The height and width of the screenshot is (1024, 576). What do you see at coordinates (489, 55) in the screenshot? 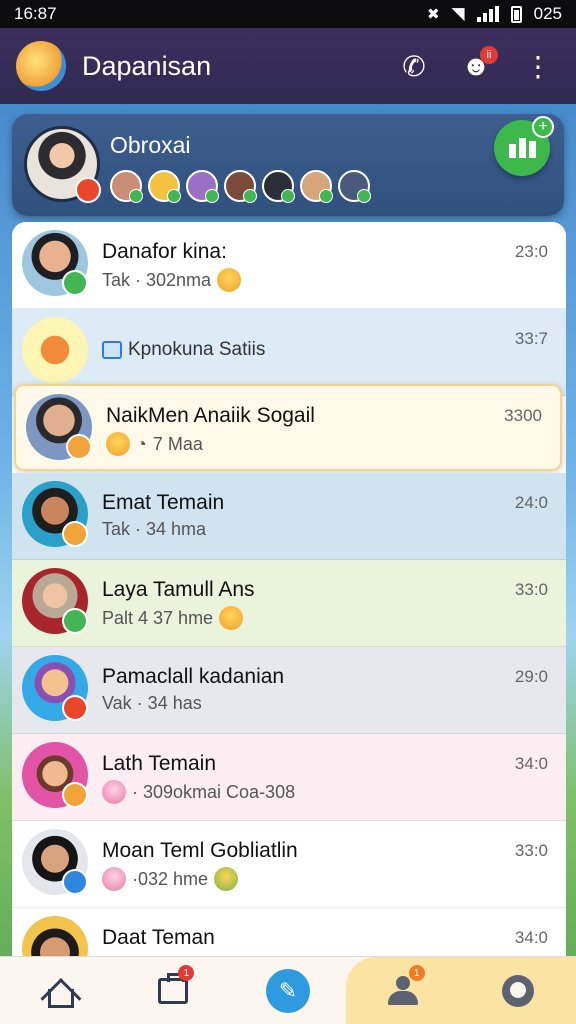
I see `notification-badge: ii` at bounding box center [489, 55].